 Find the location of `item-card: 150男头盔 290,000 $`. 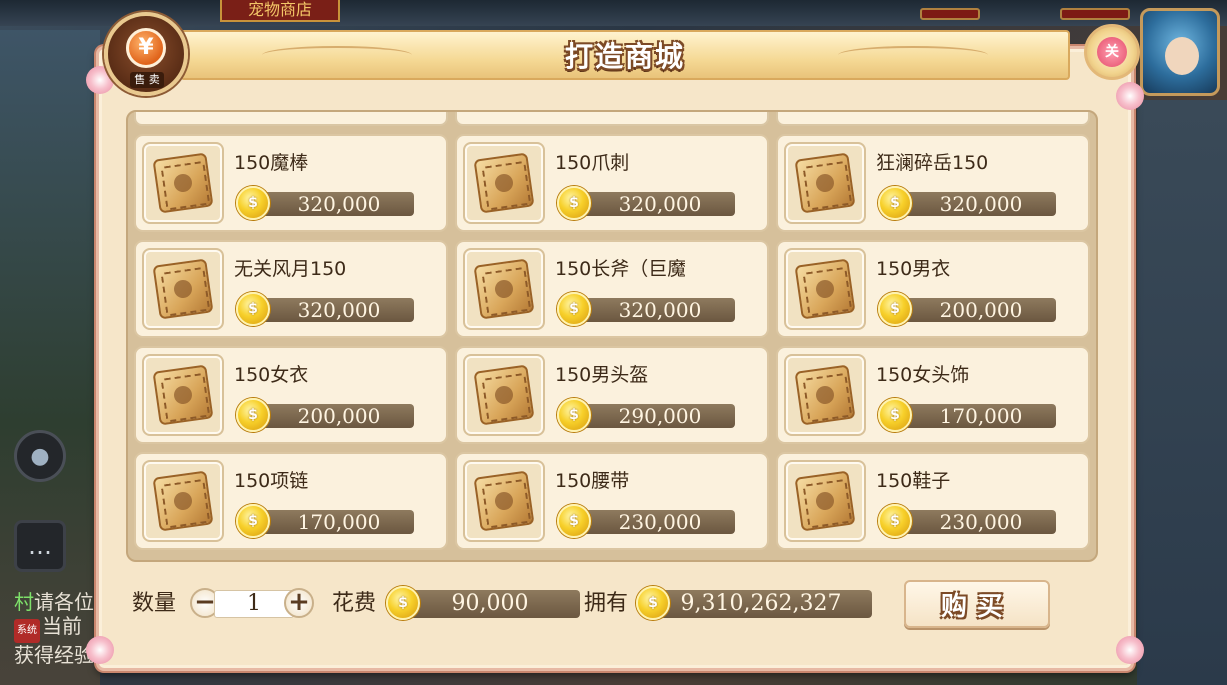

item-card: 150男头盔 290,000 $ is located at coordinates (612, 395).